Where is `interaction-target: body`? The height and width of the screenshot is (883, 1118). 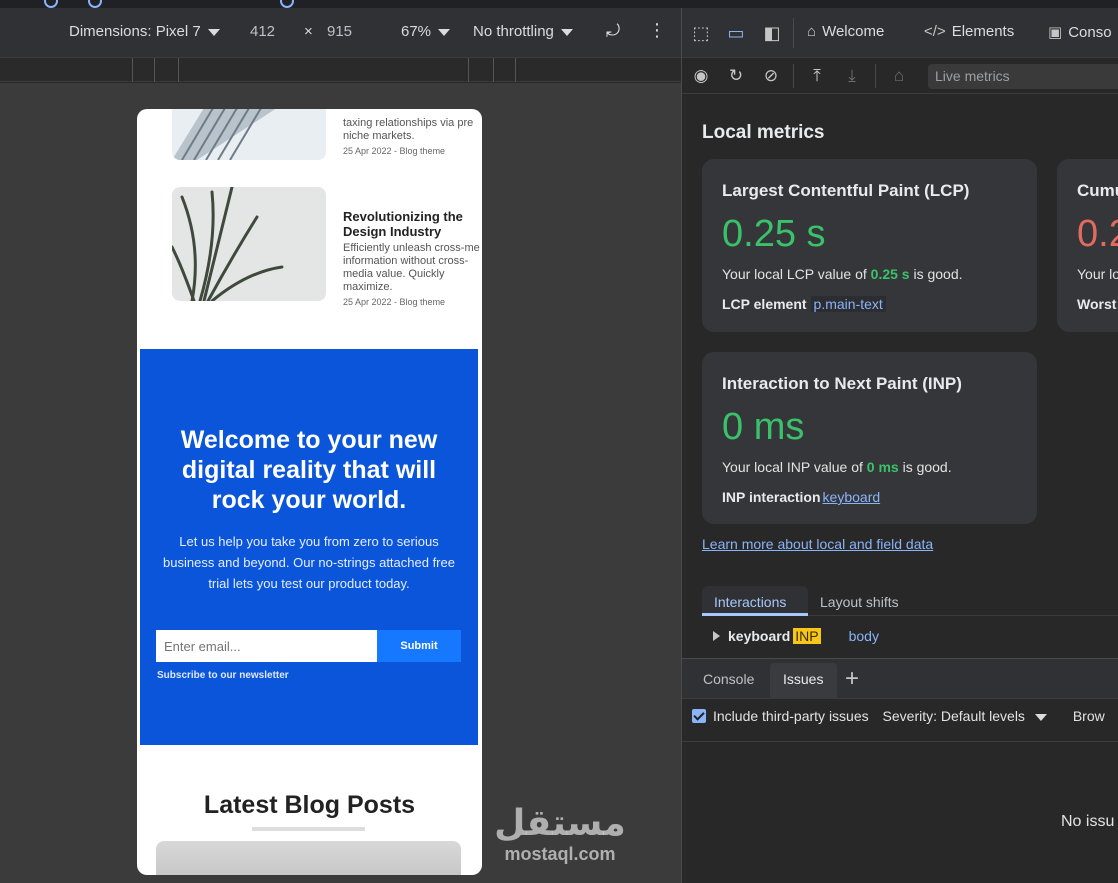 interaction-target: body is located at coordinates (864, 636).